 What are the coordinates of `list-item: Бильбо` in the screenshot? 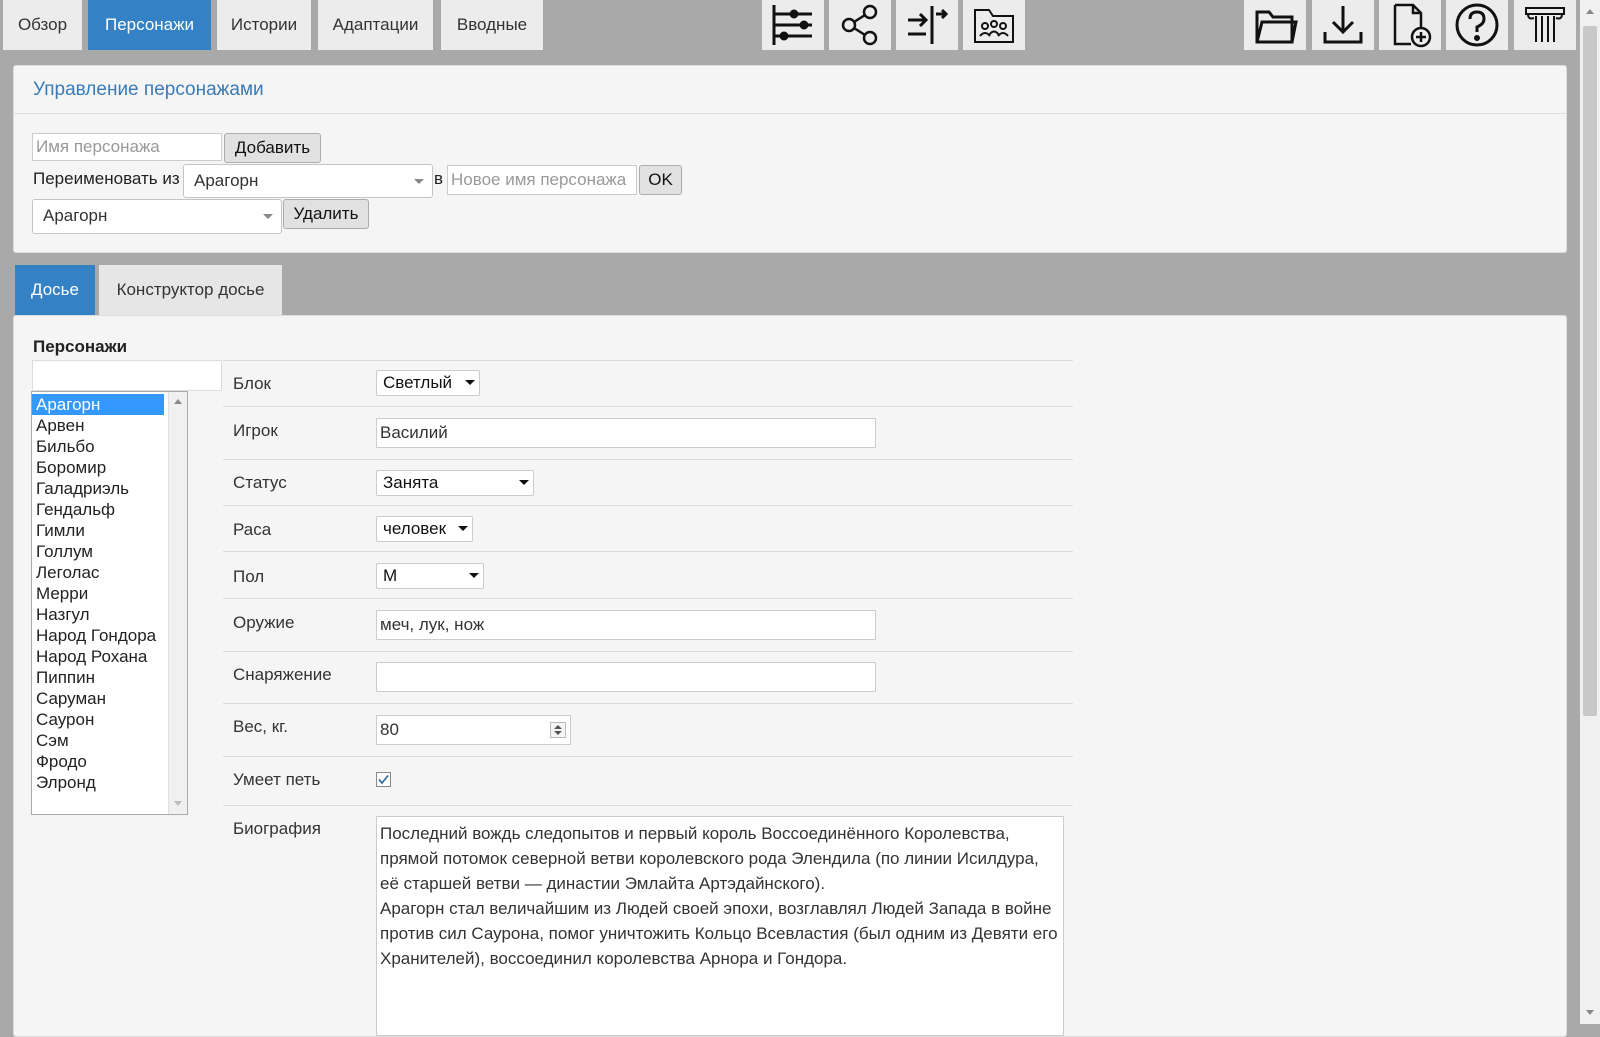 It's located at (98, 446).